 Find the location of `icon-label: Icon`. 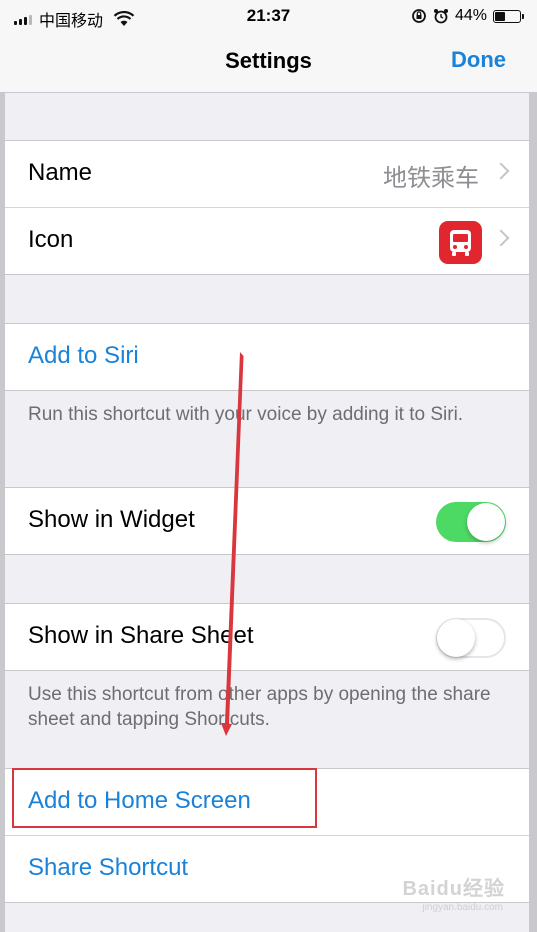

icon-label: Icon is located at coordinates (51, 239).